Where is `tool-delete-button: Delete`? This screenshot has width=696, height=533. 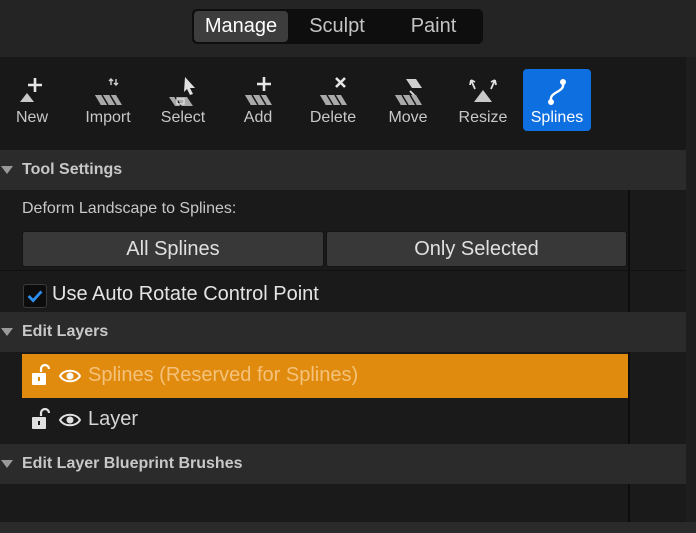
tool-delete-button: Delete is located at coordinates (333, 100).